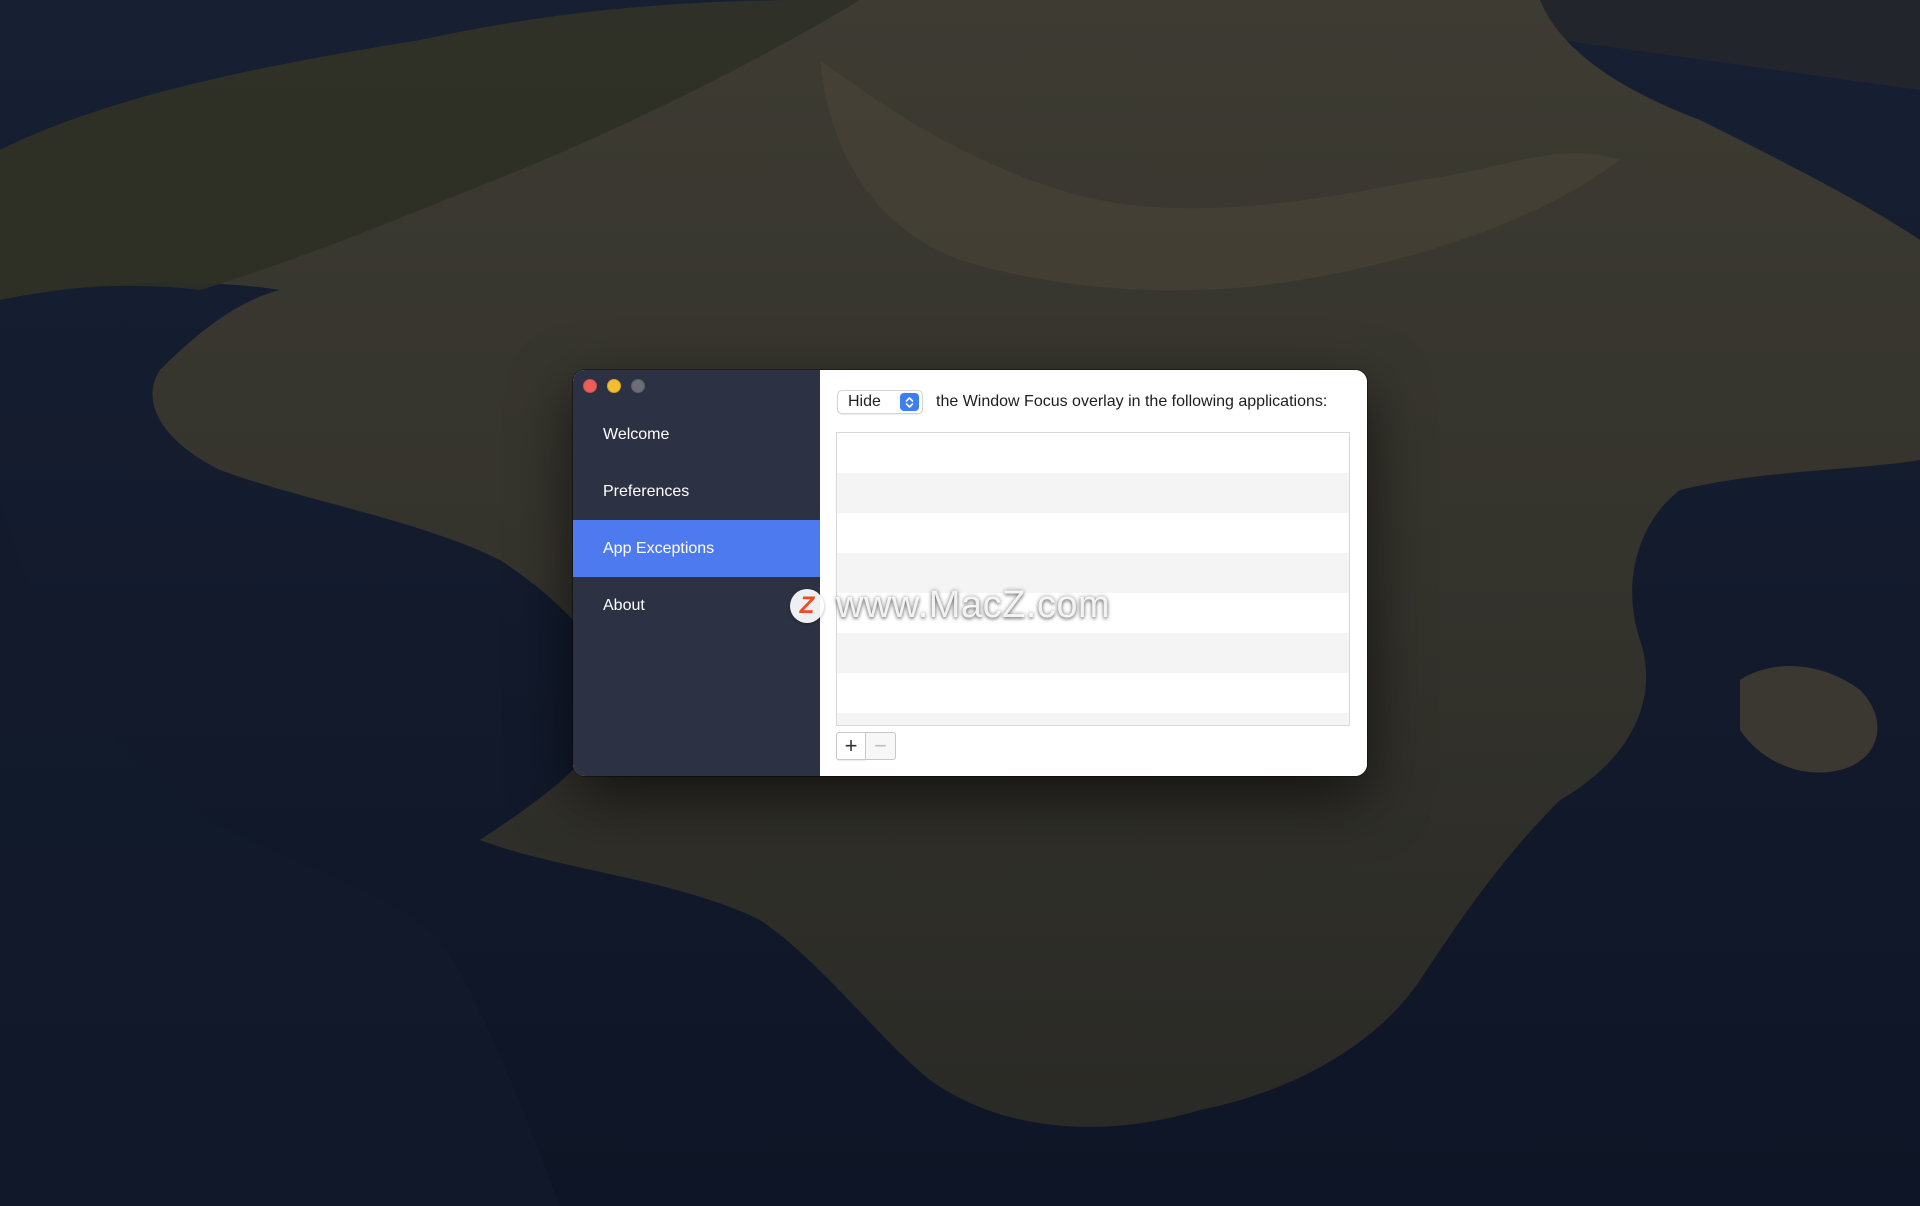 This screenshot has height=1206, width=1920. I want to click on sidebar-nav: Welcome Preferences App Exceptions About, so click(696, 520).